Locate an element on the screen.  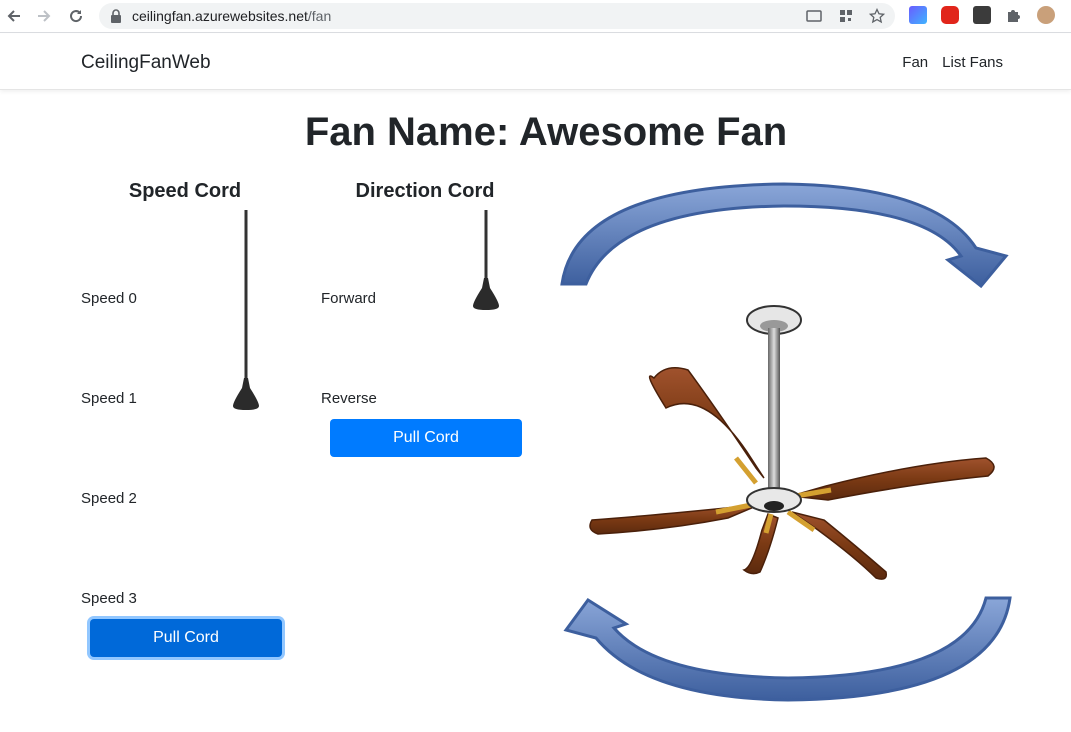
back-icon is located at coordinates (14, 16).